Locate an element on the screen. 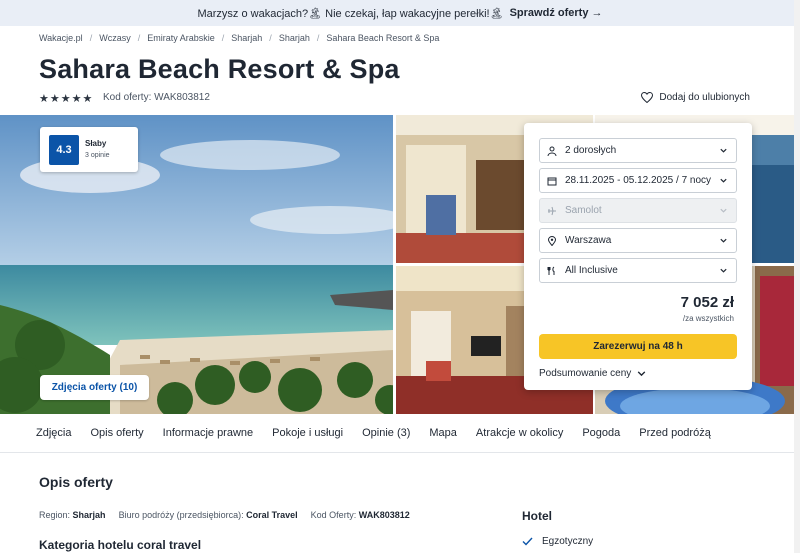  agency-value: Coral Travel is located at coordinates (272, 515).